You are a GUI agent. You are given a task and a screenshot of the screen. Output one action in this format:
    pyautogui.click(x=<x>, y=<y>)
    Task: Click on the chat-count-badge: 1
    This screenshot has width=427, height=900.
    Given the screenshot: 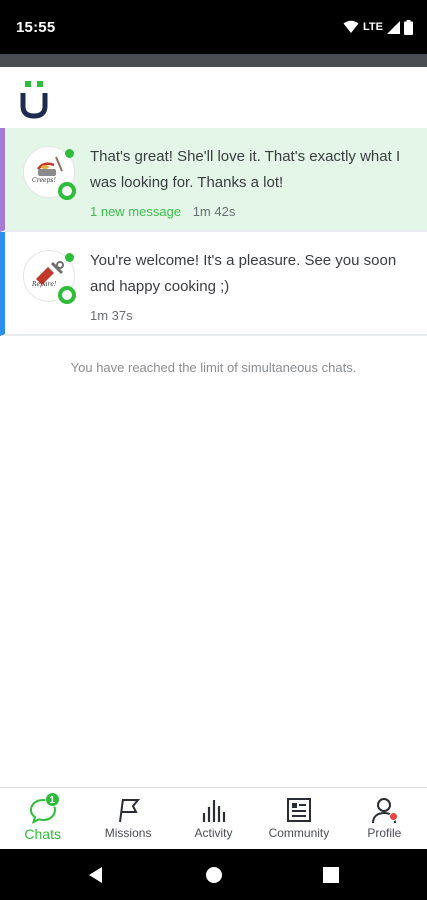 What is the action you would take?
    pyautogui.click(x=52, y=799)
    